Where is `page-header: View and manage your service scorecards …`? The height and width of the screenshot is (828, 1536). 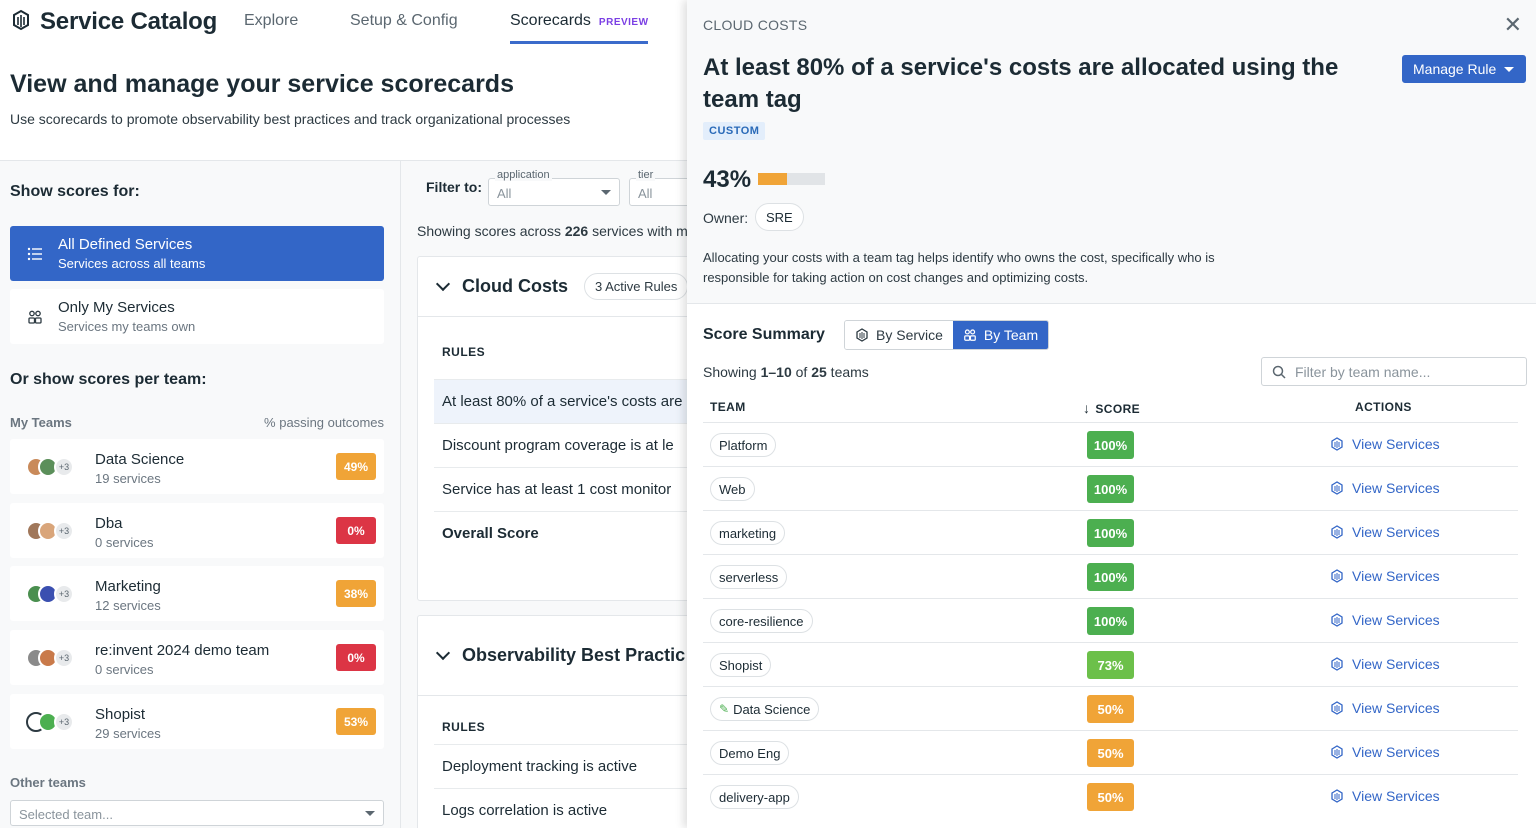
page-header: View and manage your service scorecards … is located at coordinates (290, 98).